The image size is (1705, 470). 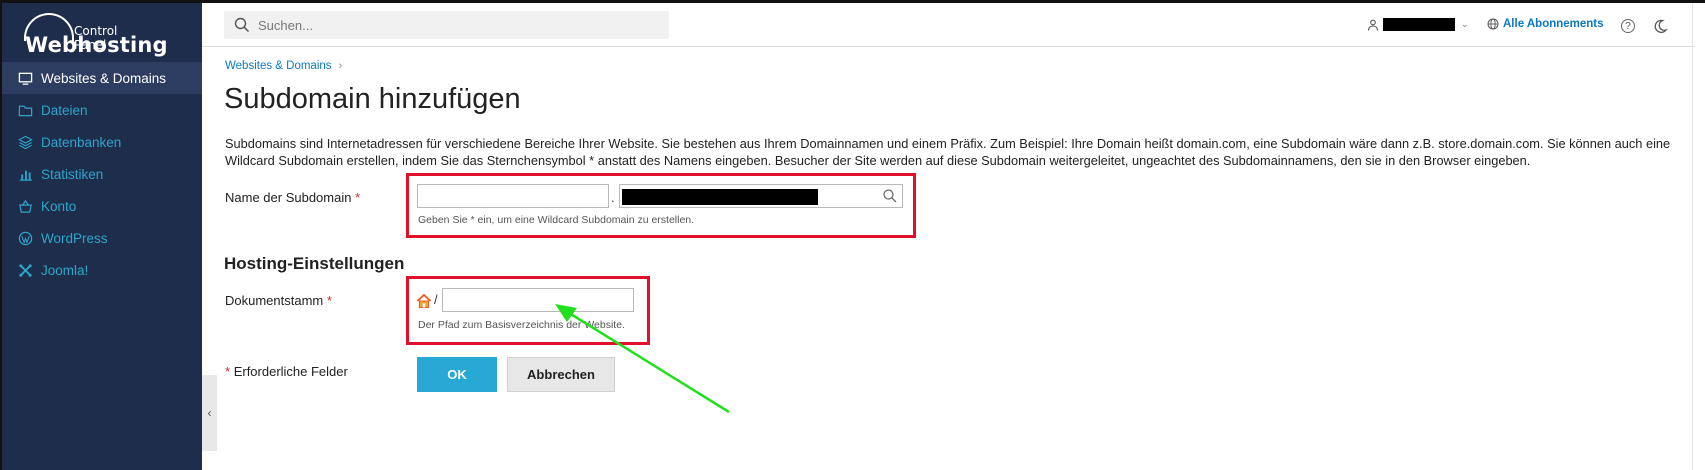 What do you see at coordinates (1493, 24) in the screenshot?
I see `globe-icon` at bounding box center [1493, 24].